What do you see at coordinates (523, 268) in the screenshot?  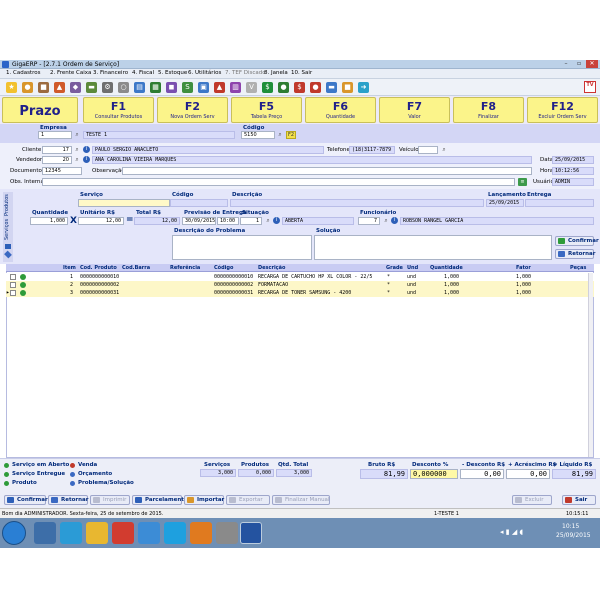 I see `col-fator: Fator` at bounding box center [523, 268].